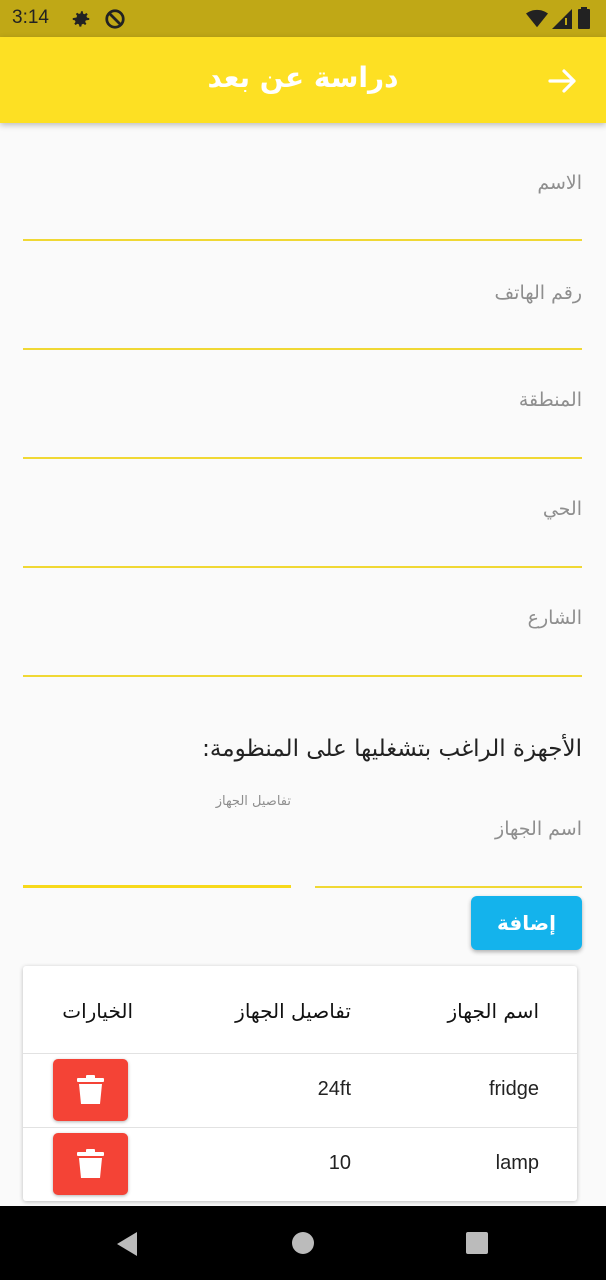 This screenshot has width=606, height=1280. What do you see at coordinates (303, 18) in the screenshot?
I see `status-bar: 3:14` at bounding box center [303, 18].